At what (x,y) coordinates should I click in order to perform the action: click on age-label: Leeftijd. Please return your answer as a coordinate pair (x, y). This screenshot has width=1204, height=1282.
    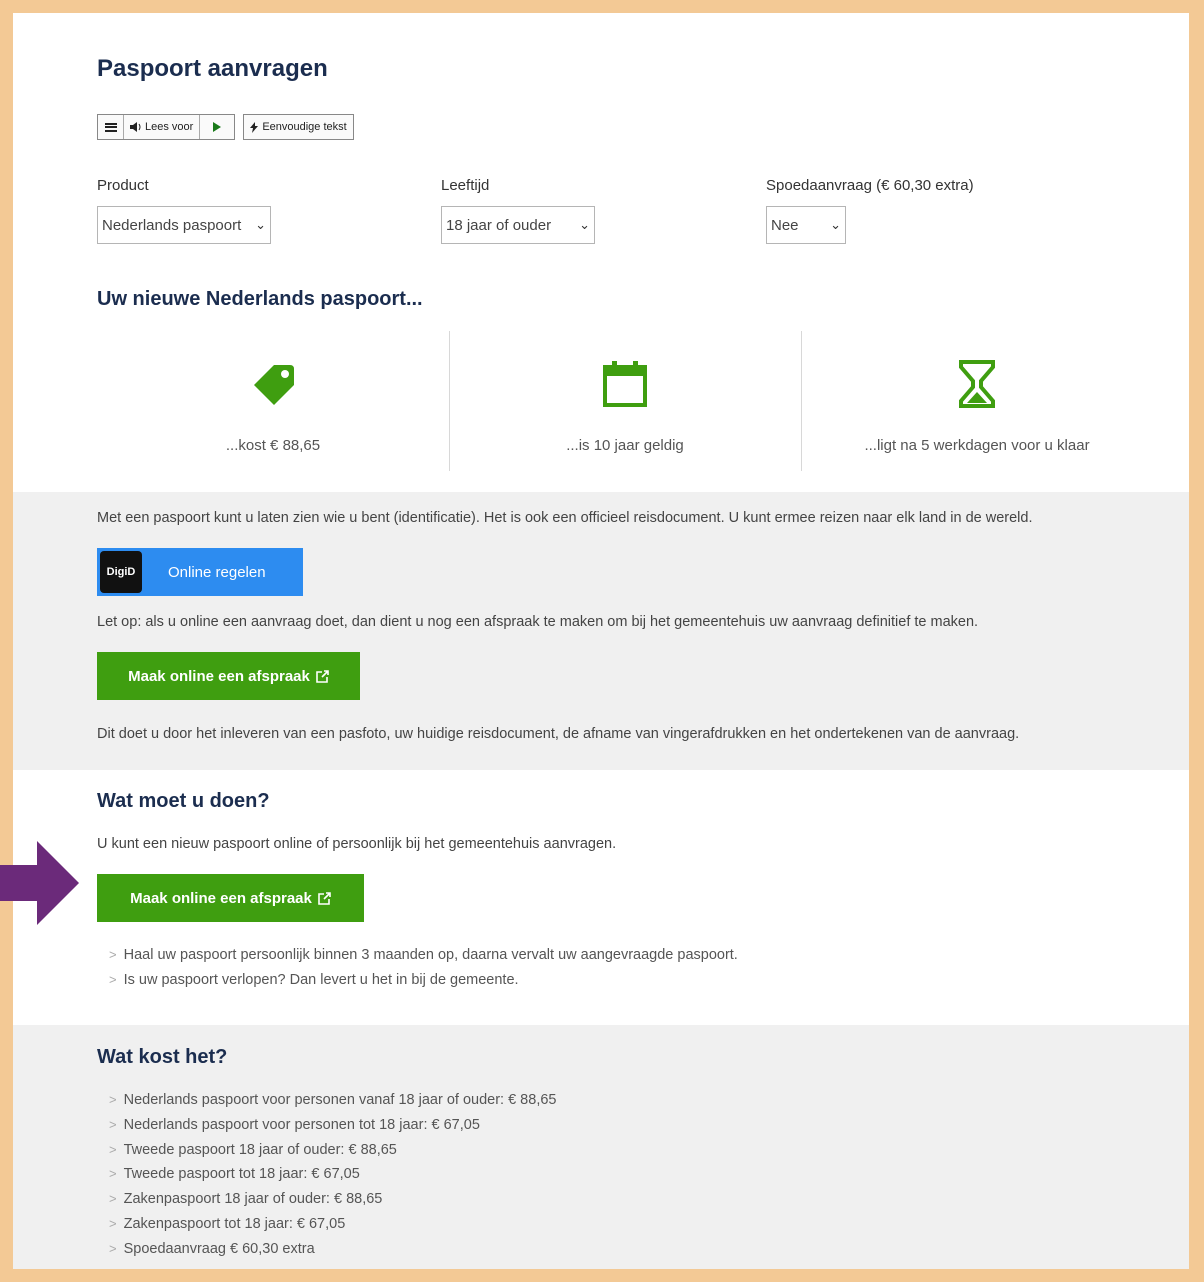
    Looking at the image, I should click on (465, 185).